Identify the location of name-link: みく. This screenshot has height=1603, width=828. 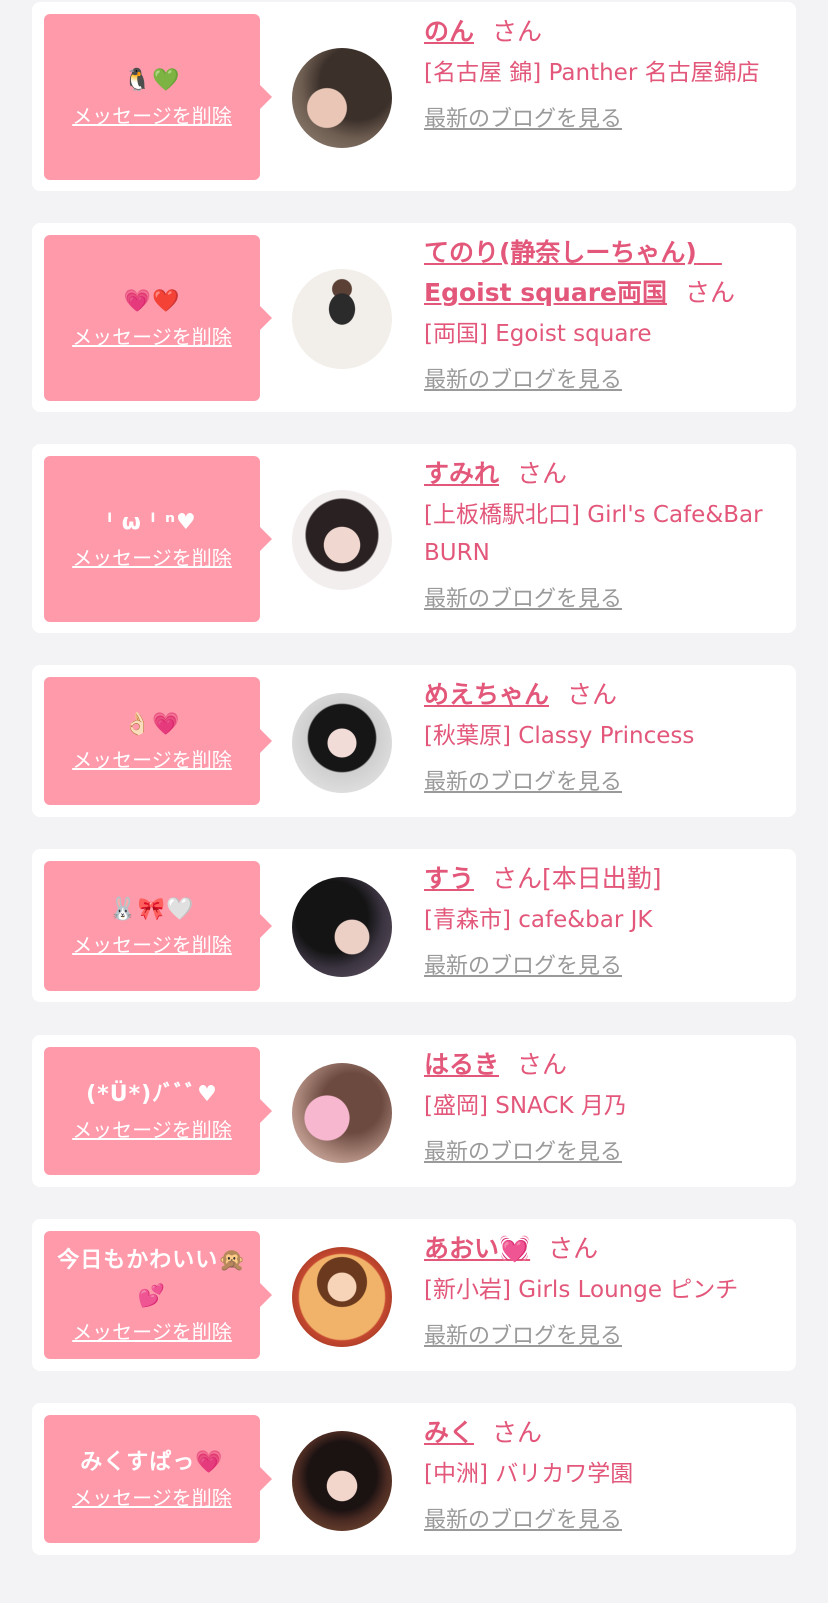
(449, 1432).